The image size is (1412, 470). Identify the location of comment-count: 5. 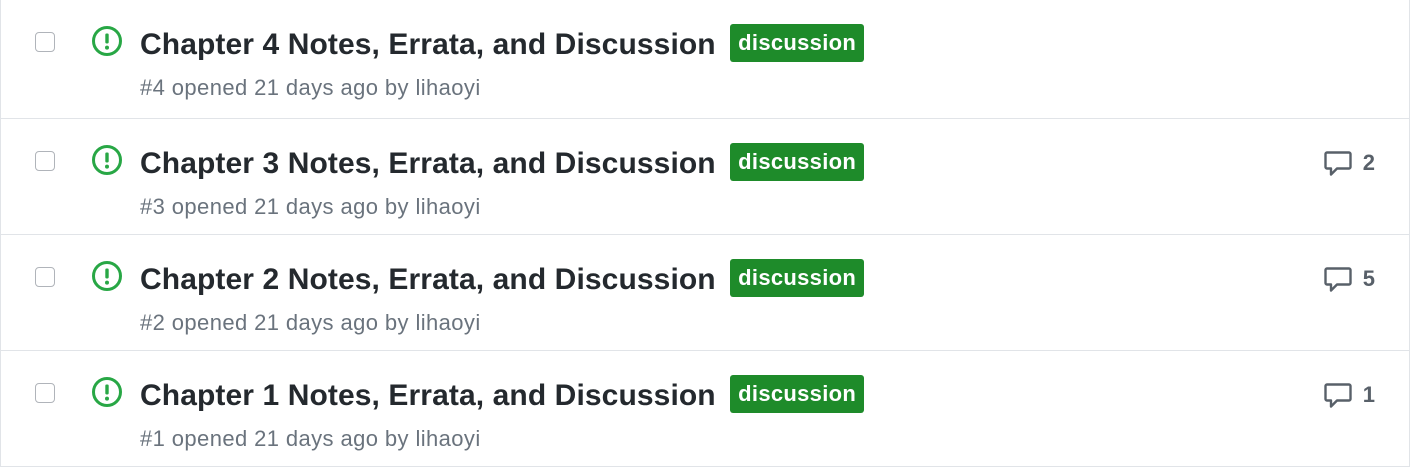
(1368, 278).